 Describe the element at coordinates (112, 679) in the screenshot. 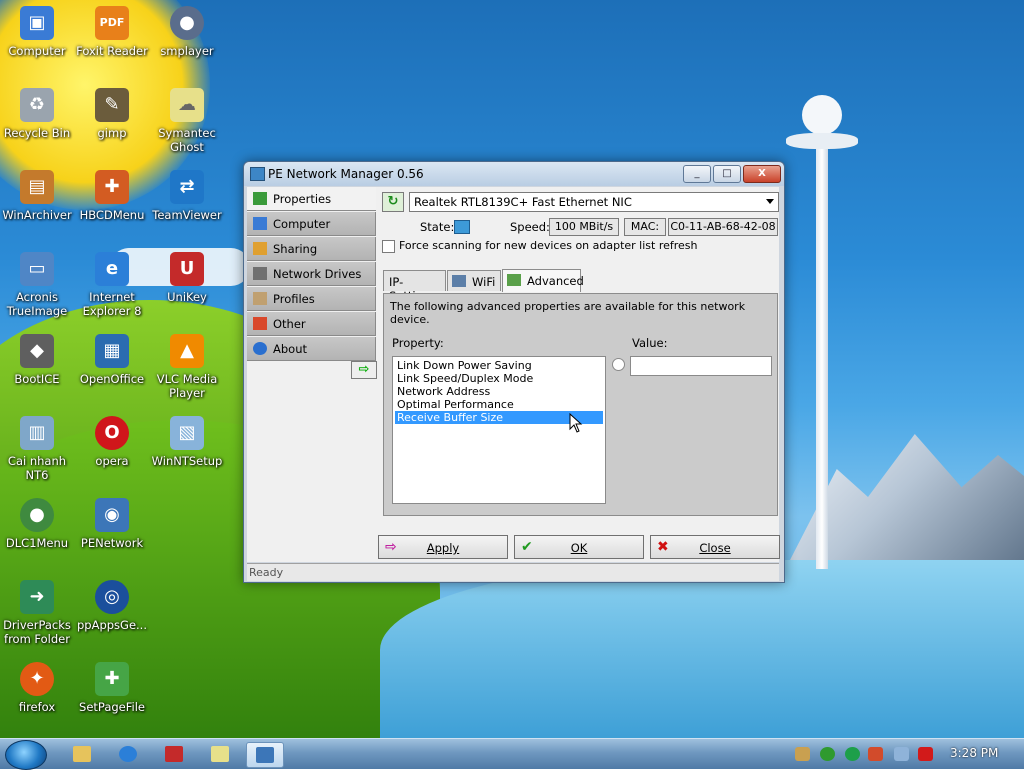

I see `setpagefile-icon: ✚` at that location.